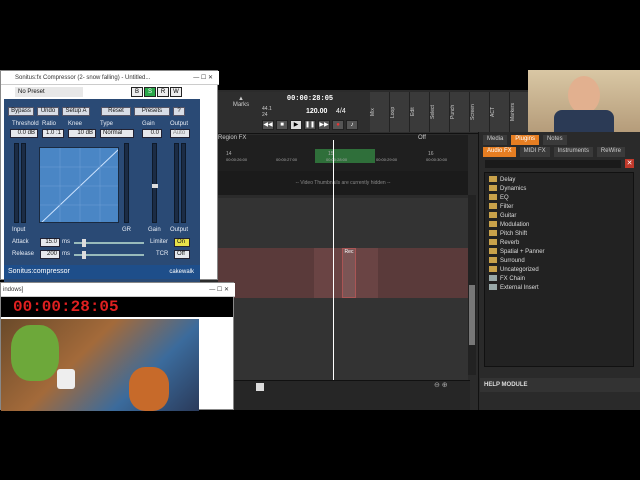  What do you see at coordinates (559, 234) in the screenshot?
I see `list-item: Pitch Shift` at bounding box center [559, 234].